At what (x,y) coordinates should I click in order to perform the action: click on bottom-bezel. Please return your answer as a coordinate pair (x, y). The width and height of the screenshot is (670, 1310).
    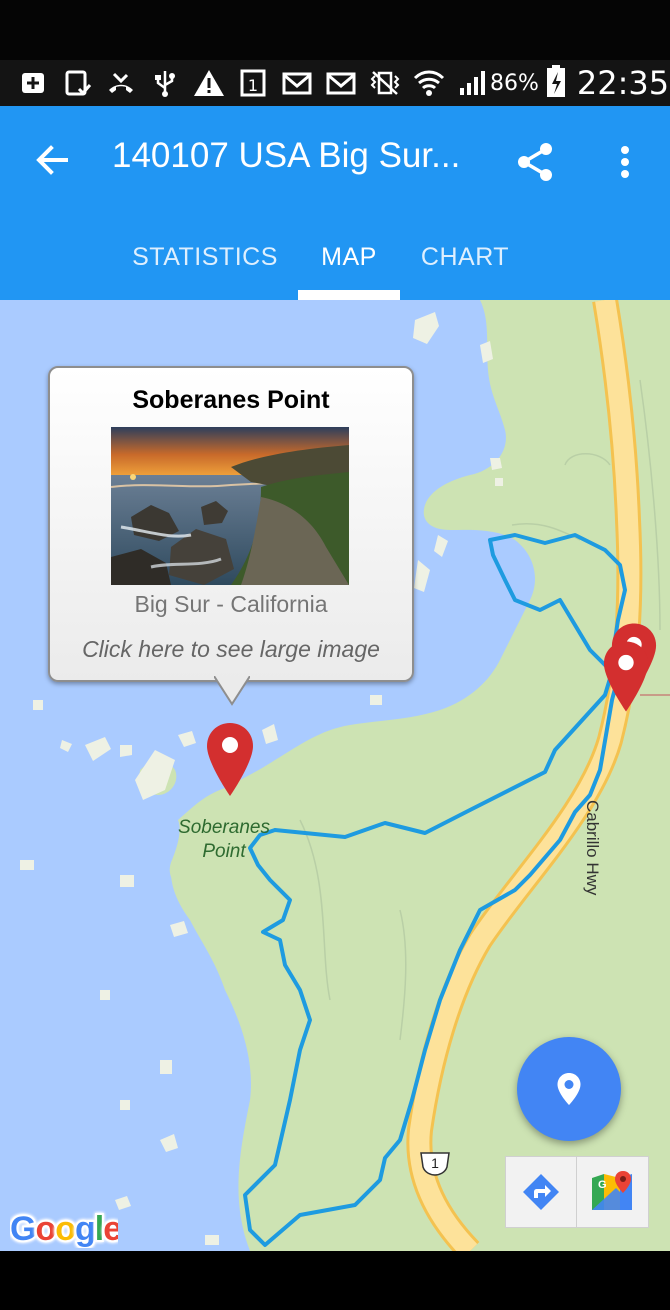
    Looking at the image, I should click on (335, 1280).